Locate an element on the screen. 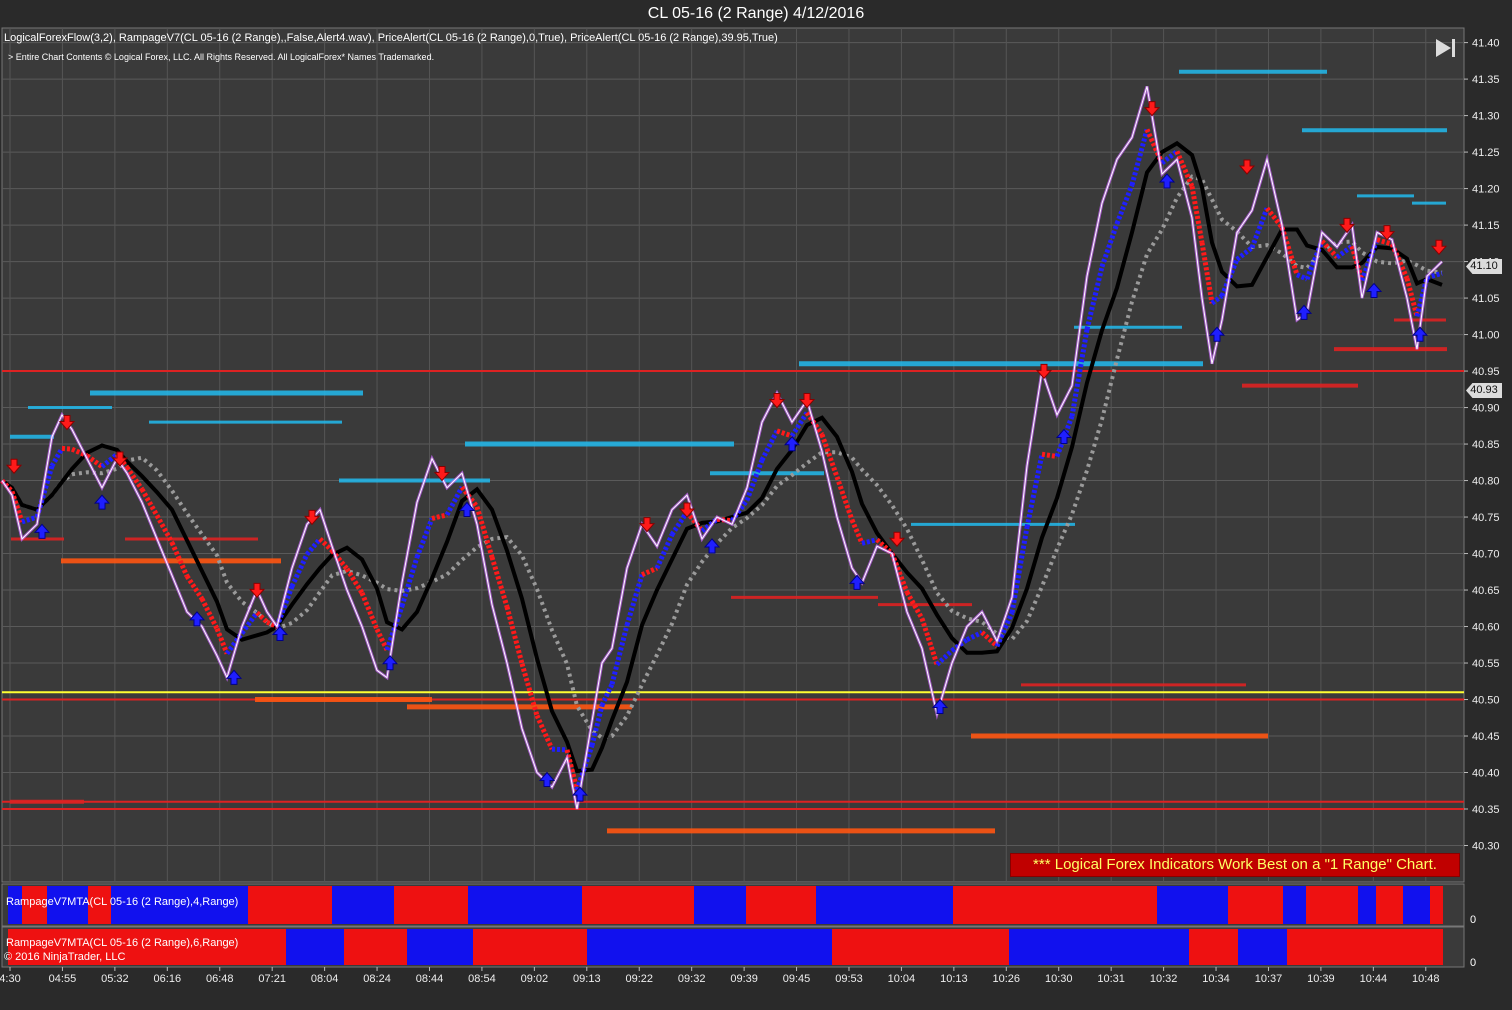  y-tick-label: 40.65 is located at coordinates (1486, 591).